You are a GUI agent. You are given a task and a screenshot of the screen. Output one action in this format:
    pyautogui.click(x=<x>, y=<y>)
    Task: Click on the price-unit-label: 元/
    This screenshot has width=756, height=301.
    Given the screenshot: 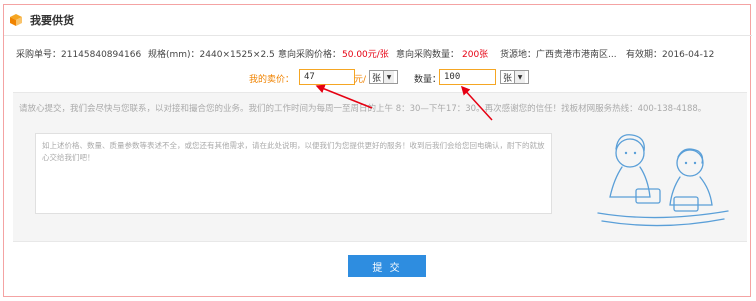 What is the action you would take?
    pyautogui.click(x=360, y=80)
    